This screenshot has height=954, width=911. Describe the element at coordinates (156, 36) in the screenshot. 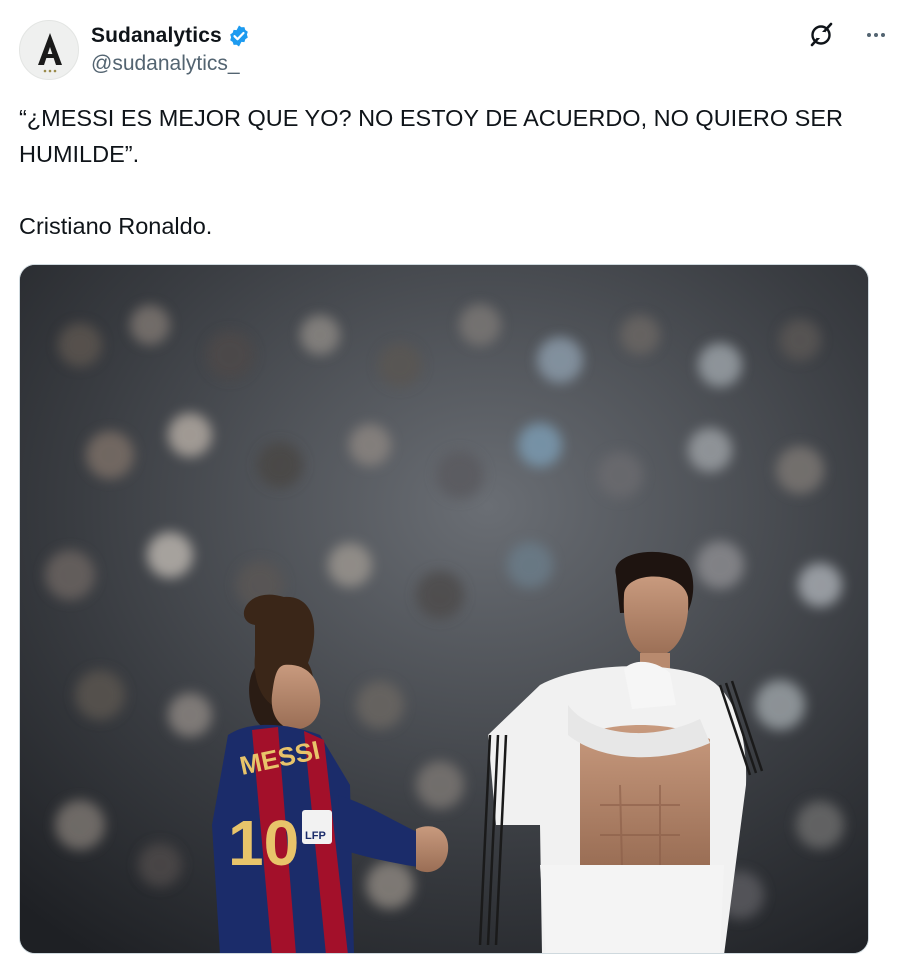

I see `display-name: Sudanalytics` at that location.